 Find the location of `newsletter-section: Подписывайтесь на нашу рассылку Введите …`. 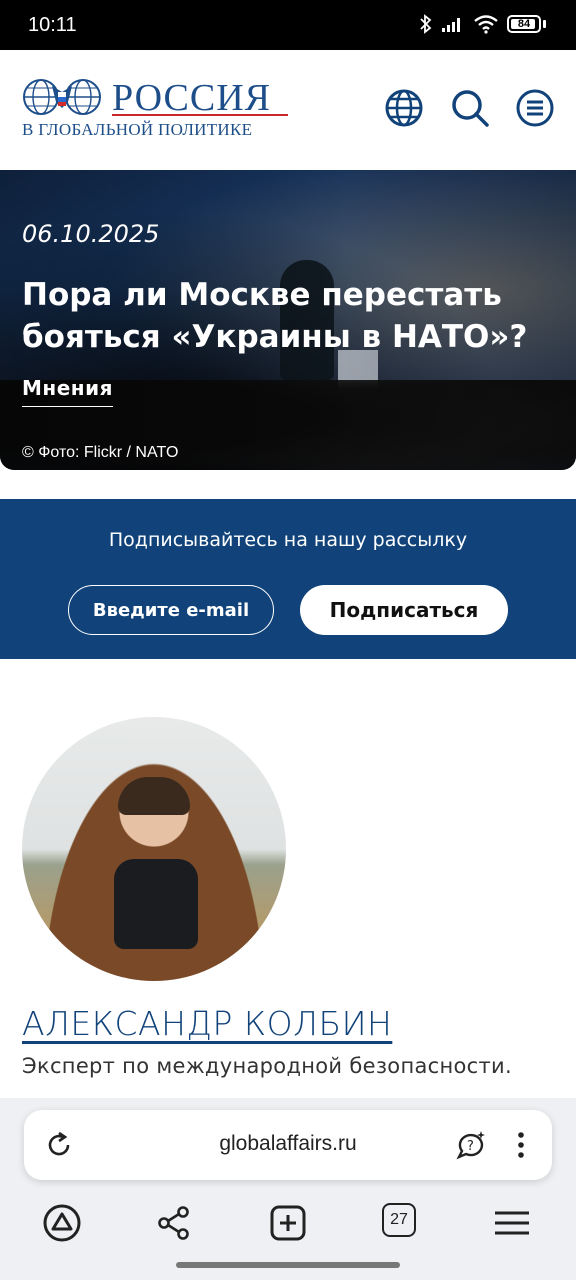

newsletter-section: Подписывайтесь на нашу рассылку Введите … is located at coordinates (288, 579).